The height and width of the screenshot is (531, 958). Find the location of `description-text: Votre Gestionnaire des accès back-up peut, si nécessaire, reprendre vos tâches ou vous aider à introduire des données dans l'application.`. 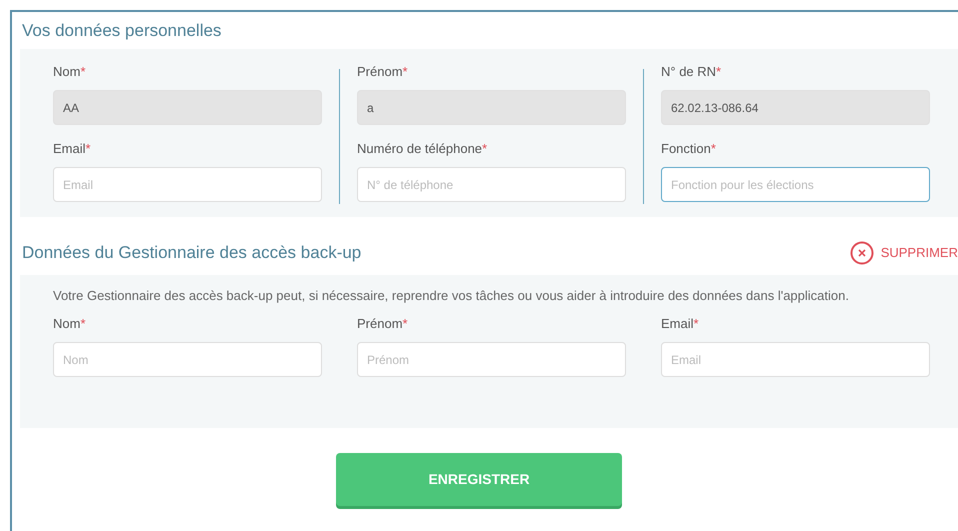

description-text: Votre Gestionnaire des accès back-up peut, si nécessaire, reprendre vos tâches ou vous aider à introduire des données dans l'application. is located at coordinates (451, 296).